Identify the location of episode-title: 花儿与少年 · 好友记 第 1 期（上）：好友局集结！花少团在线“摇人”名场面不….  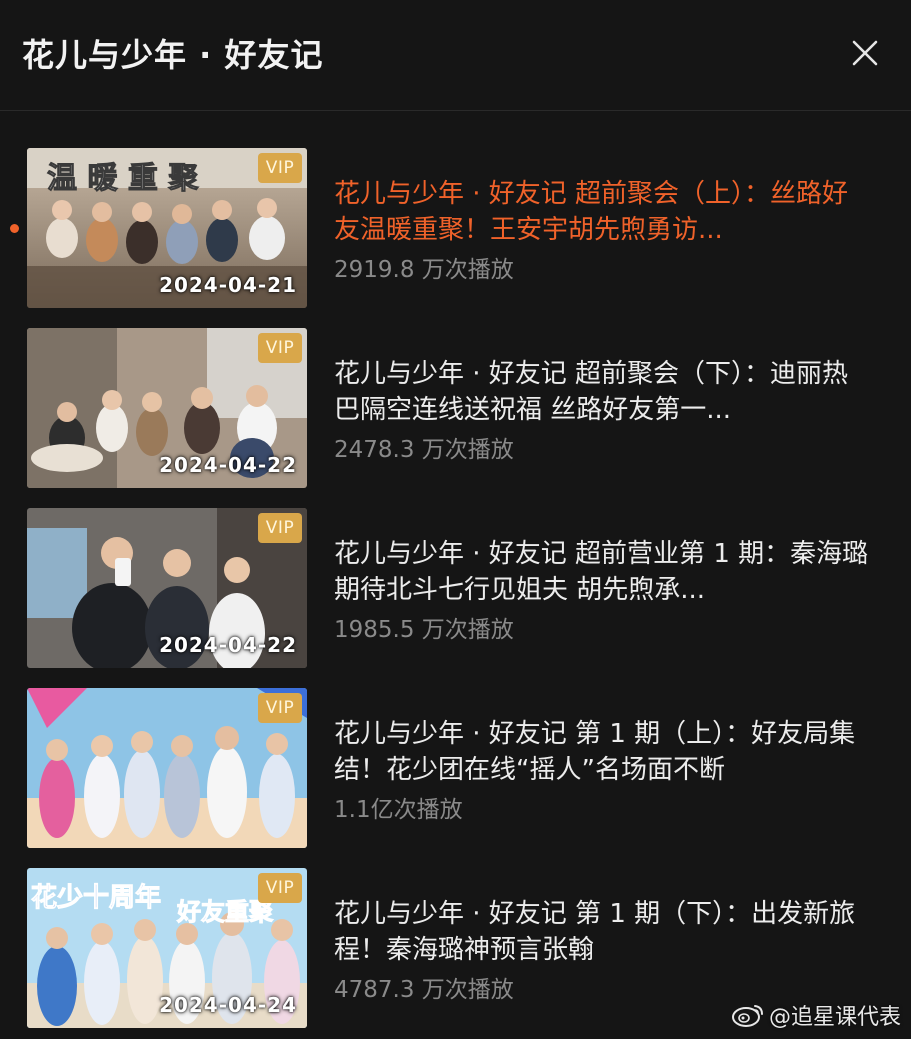
(604, 752).